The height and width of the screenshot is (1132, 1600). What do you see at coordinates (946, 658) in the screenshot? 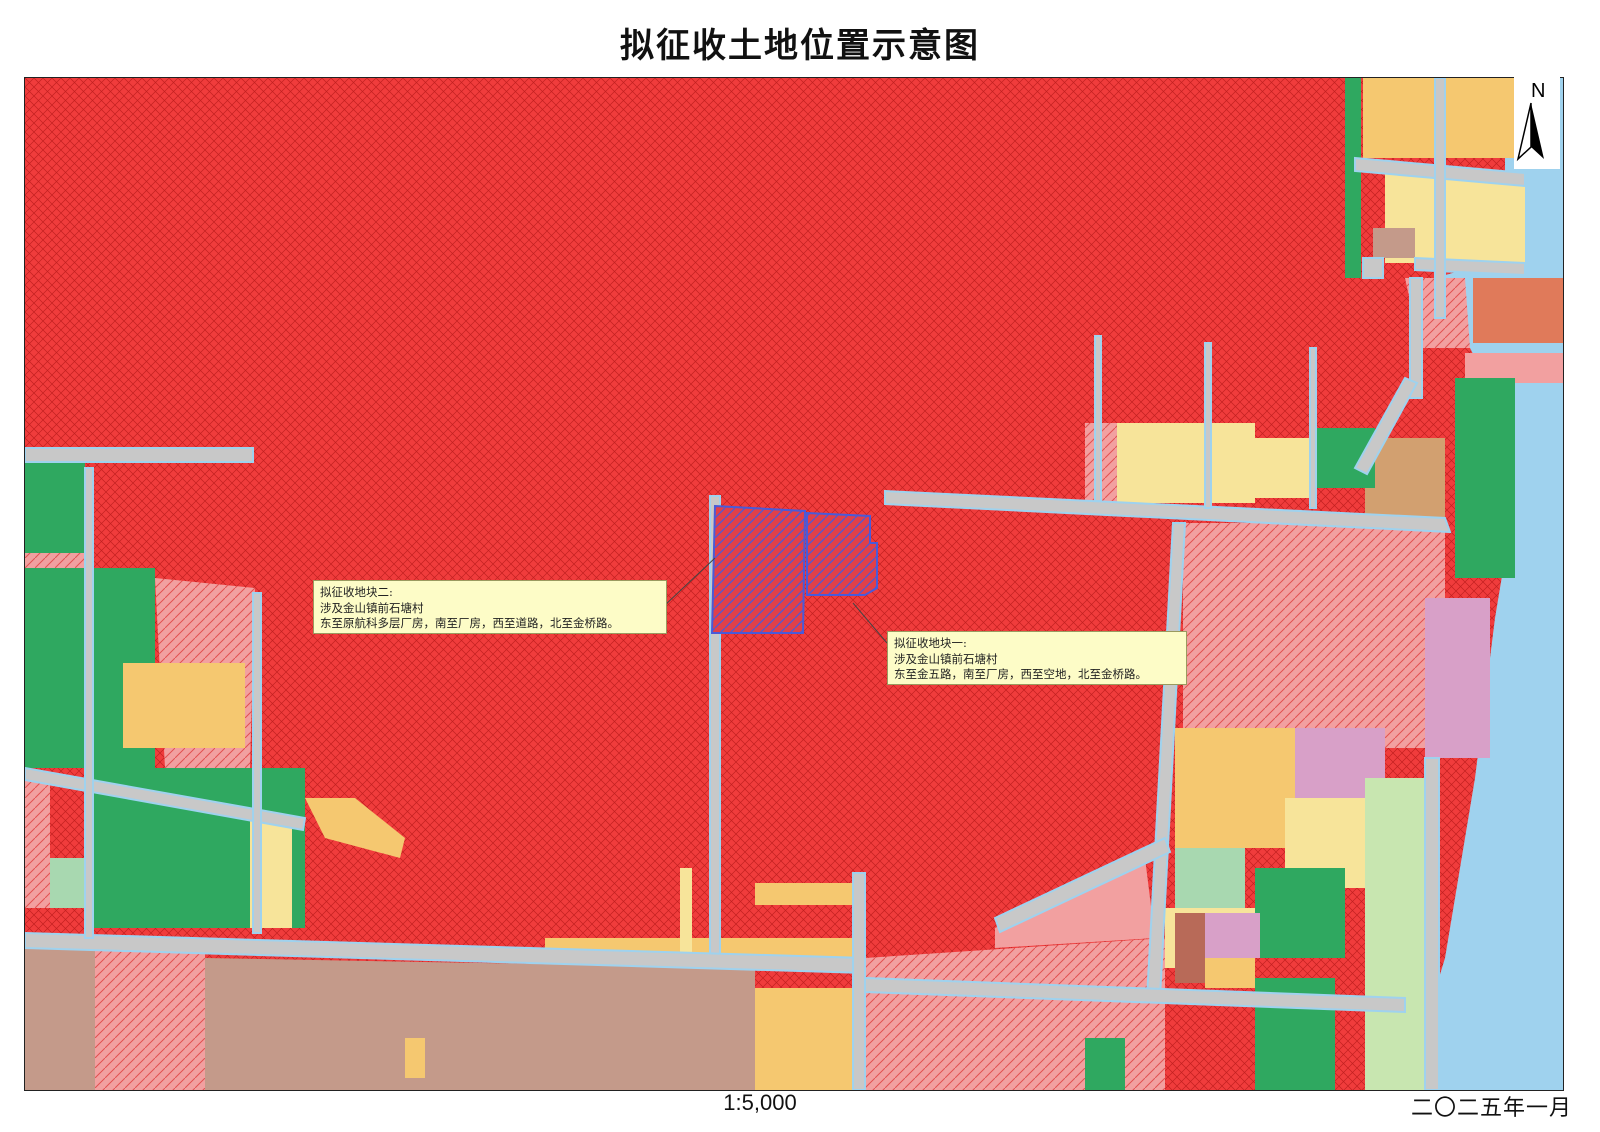
I see `parcel-one-village: 涉及金山镇前石塘村` at bounding box center [946, 658].